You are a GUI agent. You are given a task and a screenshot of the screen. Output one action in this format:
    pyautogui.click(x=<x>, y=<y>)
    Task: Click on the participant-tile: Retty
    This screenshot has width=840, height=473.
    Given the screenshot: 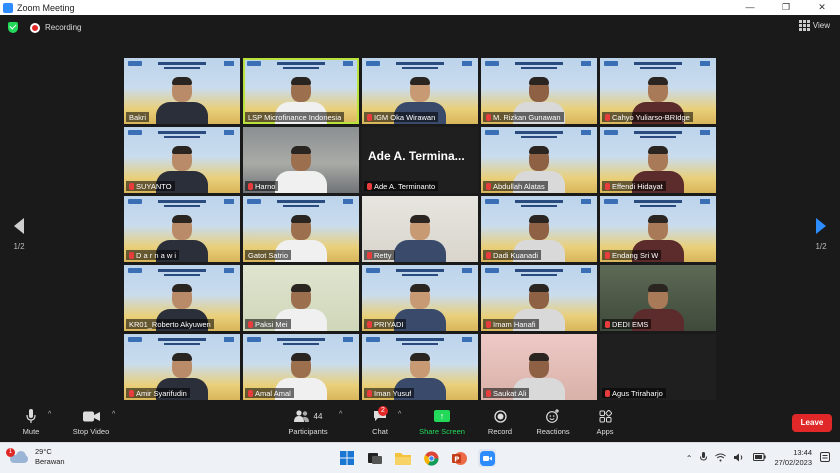 What is the action you would take?
    pyautogui.click(x=420, y=229)
    